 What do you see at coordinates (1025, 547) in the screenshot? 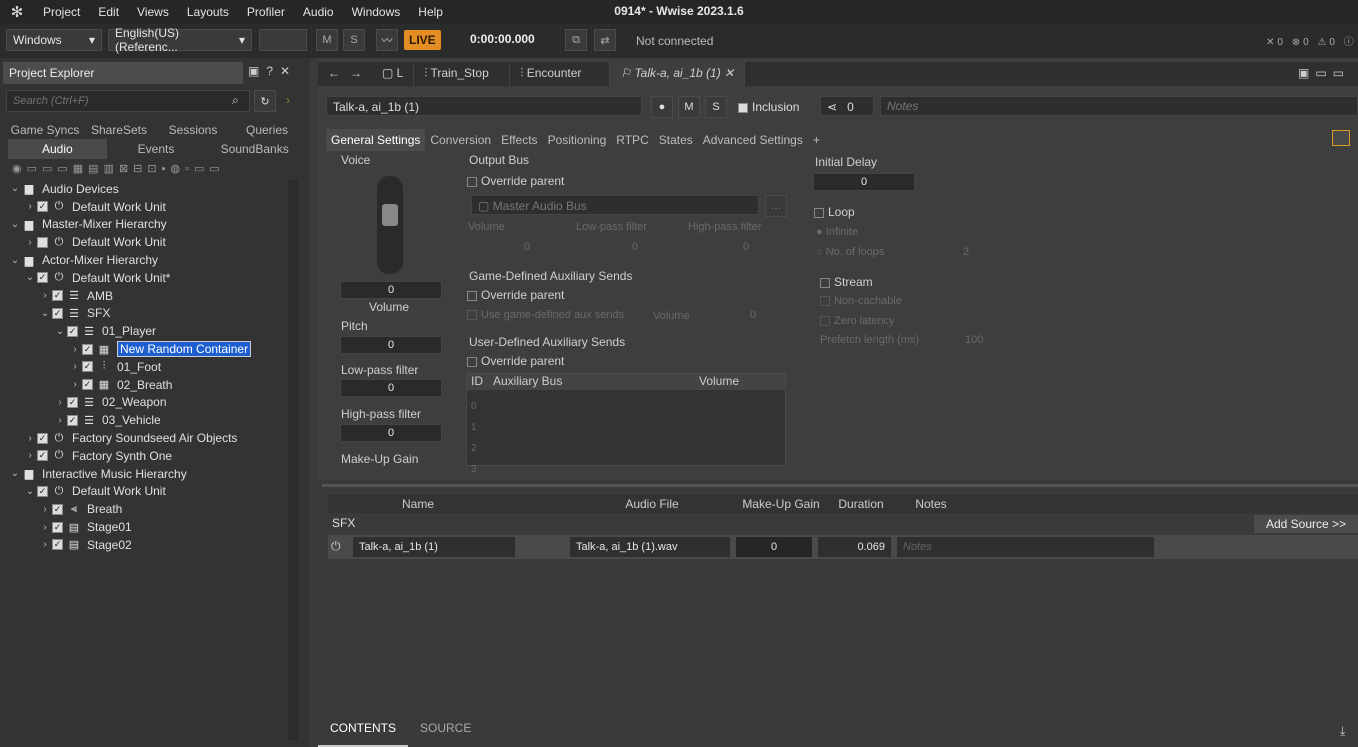
I see `row-notes: Notes` at bounding box center [1025, 547].